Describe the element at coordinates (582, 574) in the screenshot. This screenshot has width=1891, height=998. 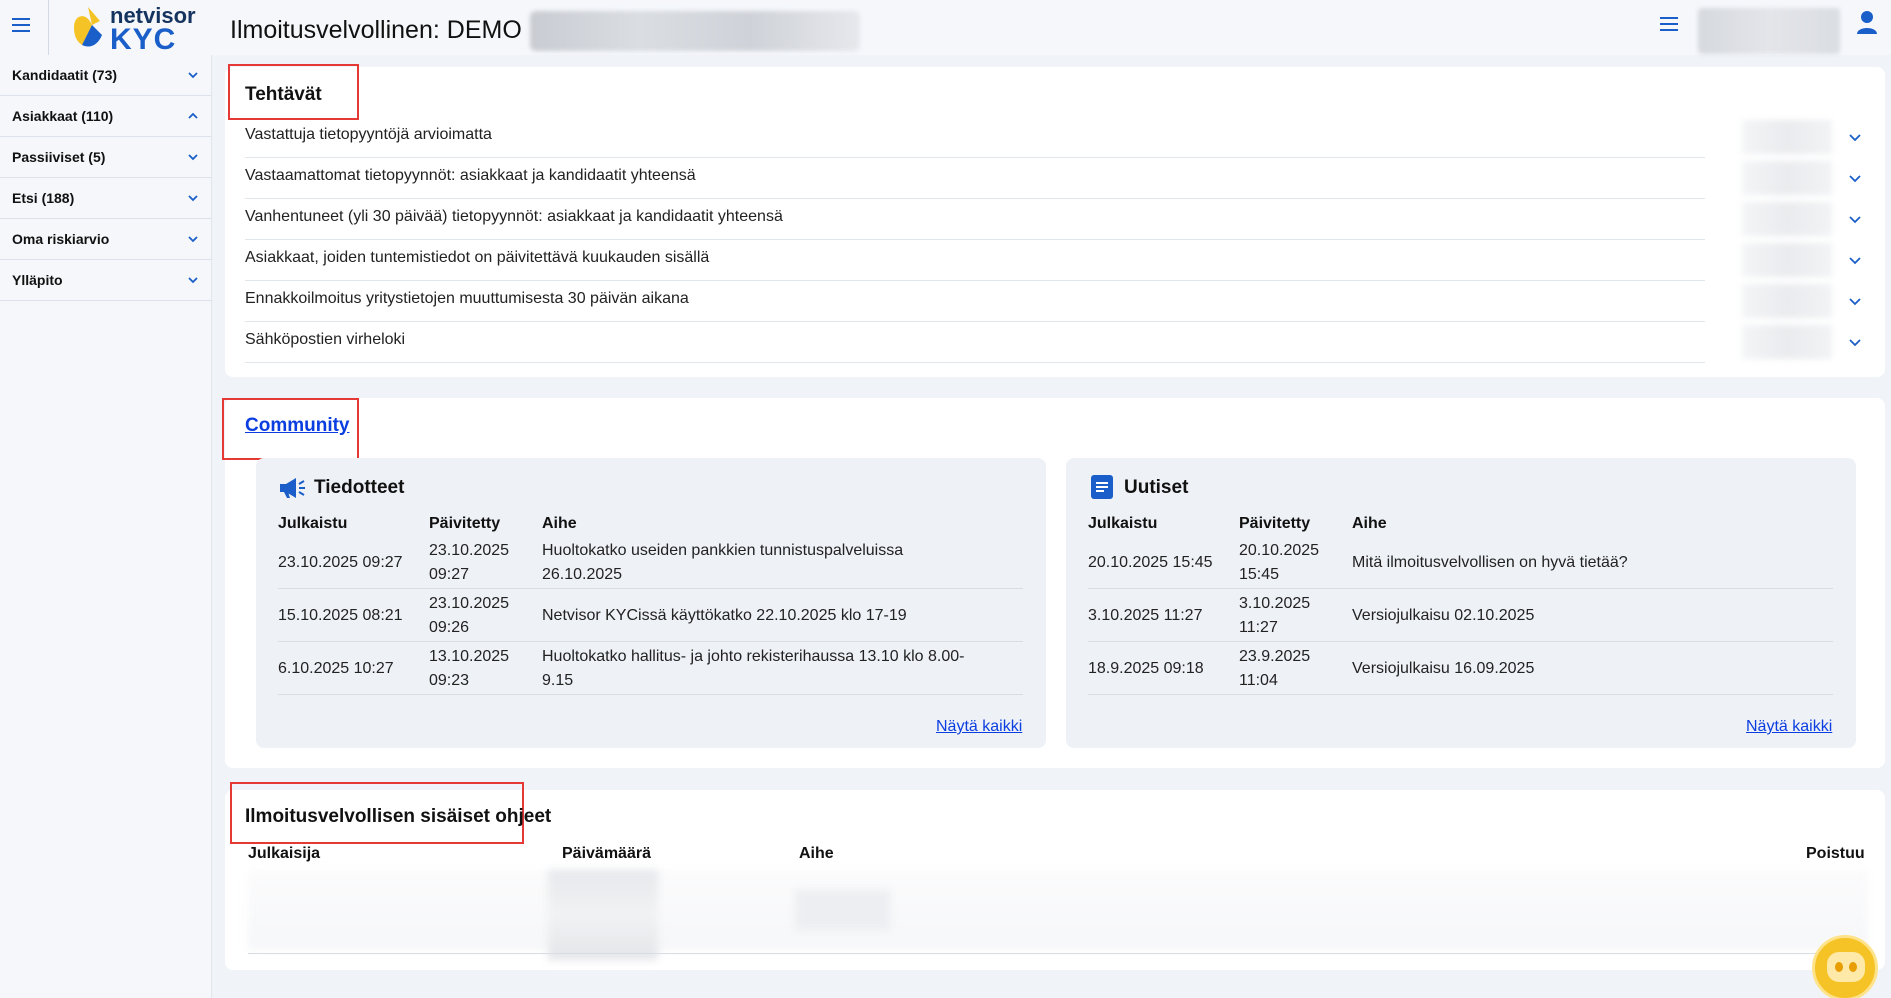
I see `subject-line: 26.10.2025` at that location.